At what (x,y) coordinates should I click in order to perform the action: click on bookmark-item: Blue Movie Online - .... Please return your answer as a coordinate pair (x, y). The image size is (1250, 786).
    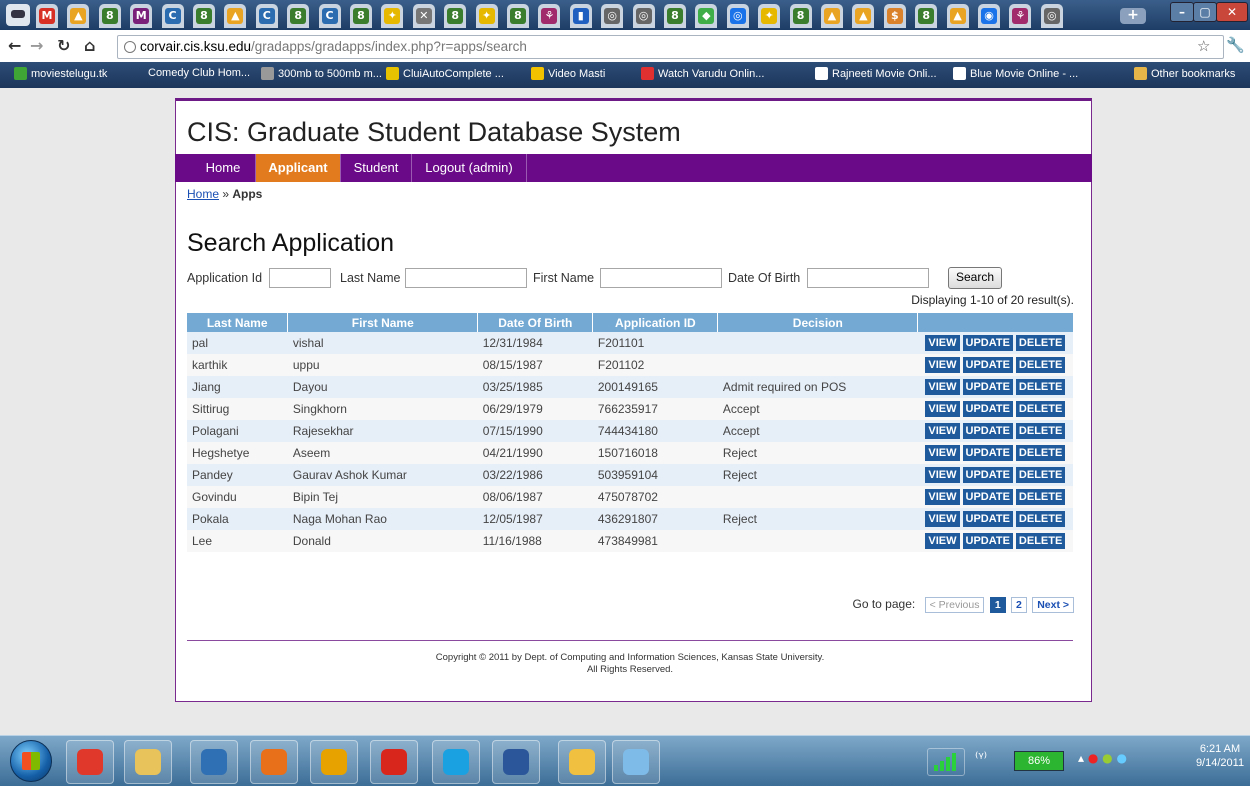
    Looking at the image, I should click on (1015, 73).